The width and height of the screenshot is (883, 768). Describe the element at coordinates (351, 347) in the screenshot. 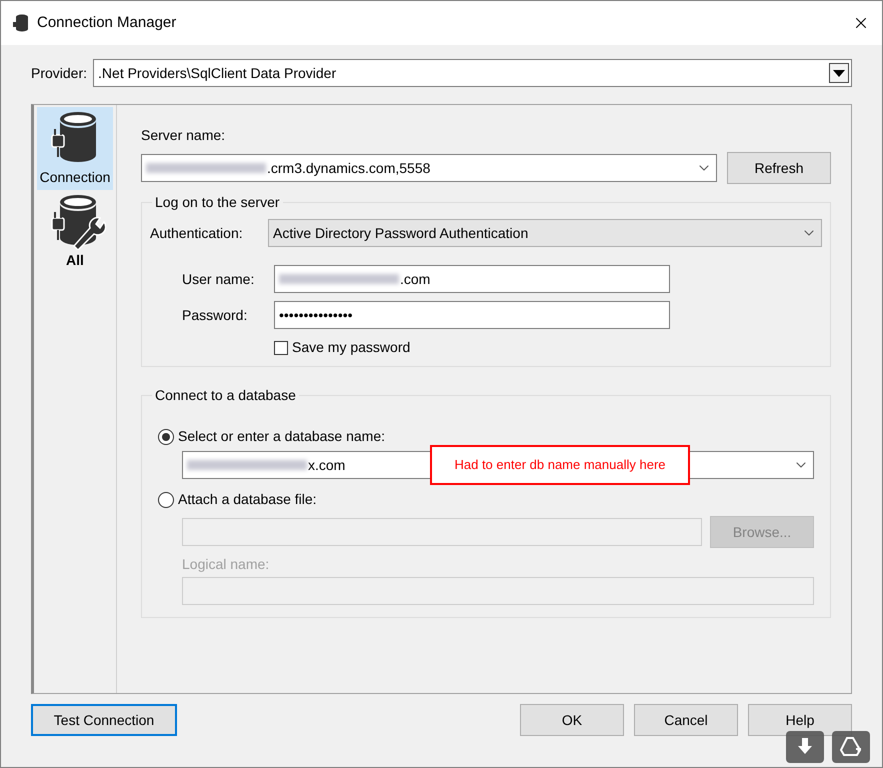

I see `checkbox-label: Save my password` at that location.